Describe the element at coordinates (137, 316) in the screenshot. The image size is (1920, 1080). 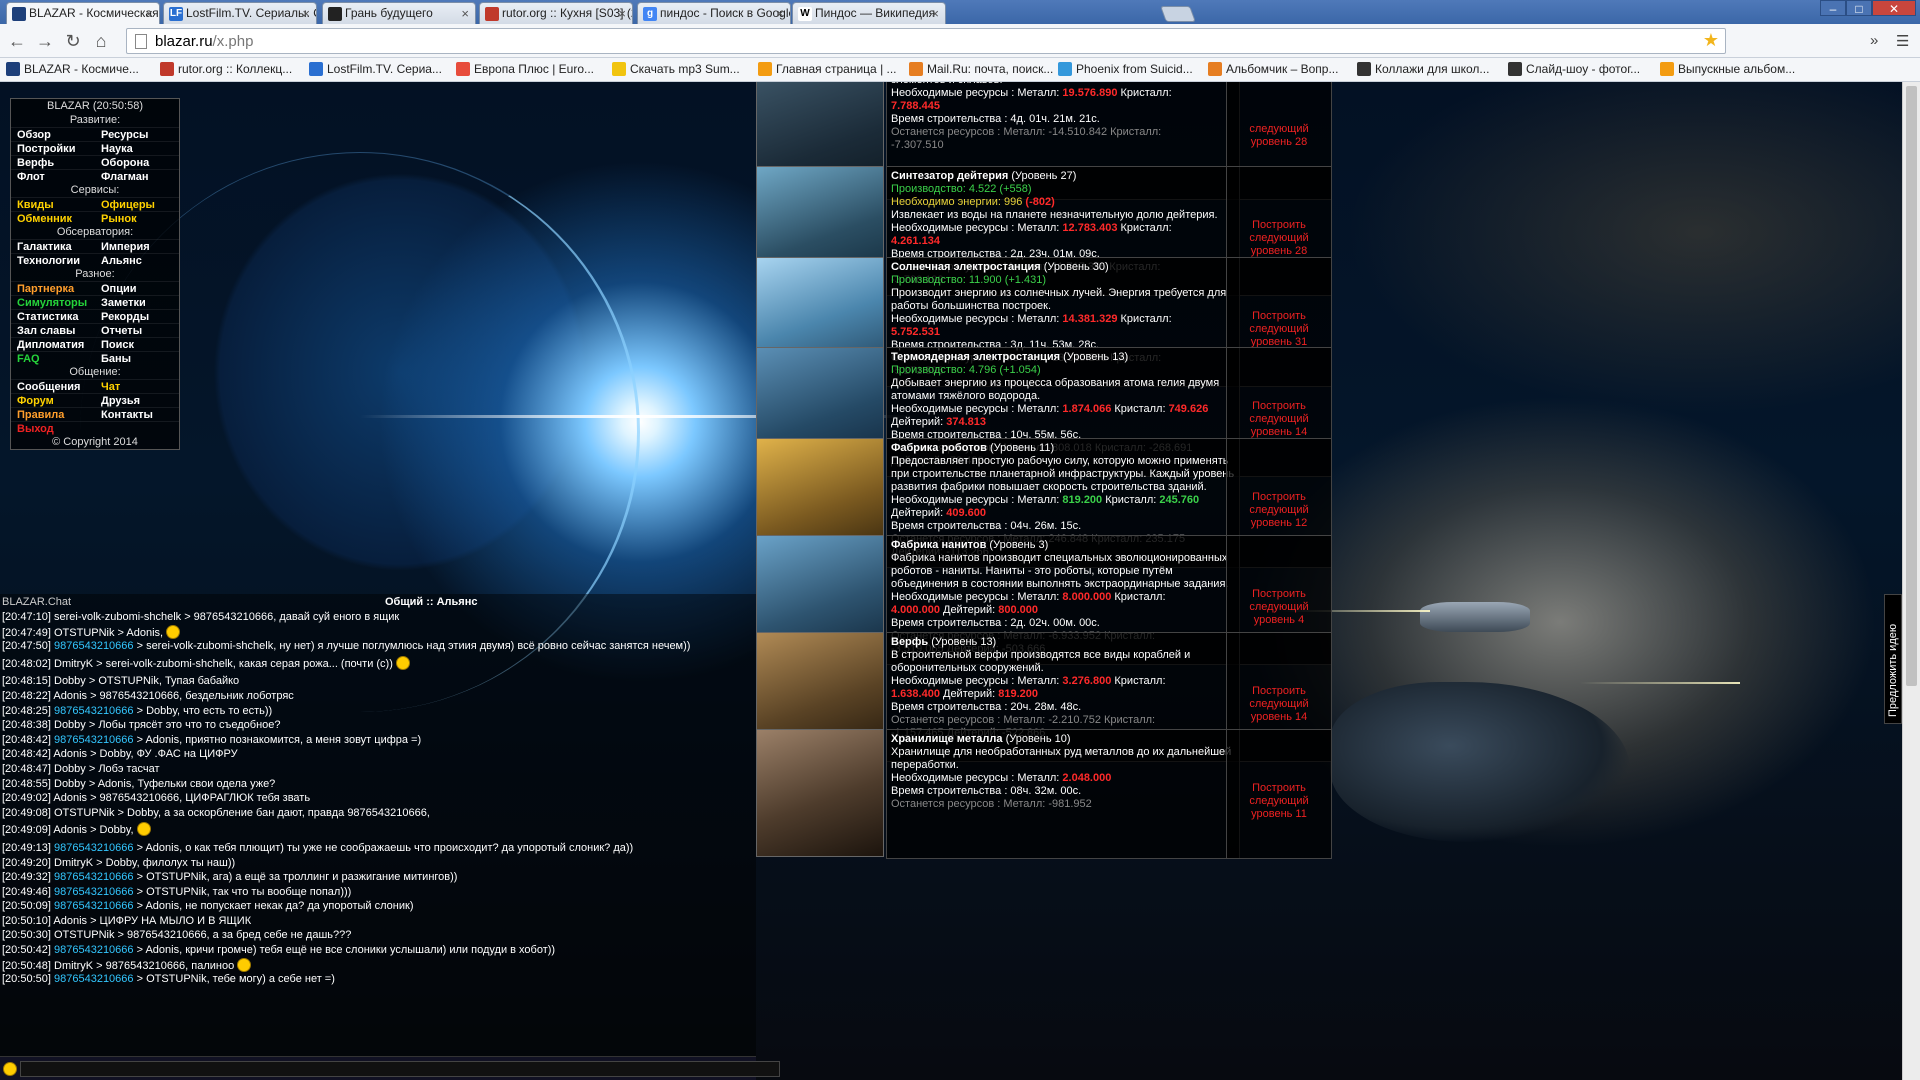
I see `menu-link: Рекорды` at that location.